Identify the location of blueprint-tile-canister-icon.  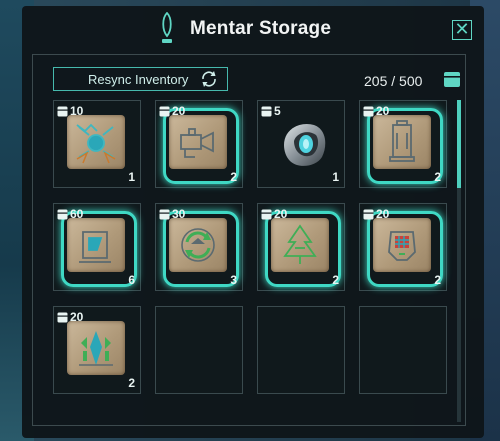
(402, 142).